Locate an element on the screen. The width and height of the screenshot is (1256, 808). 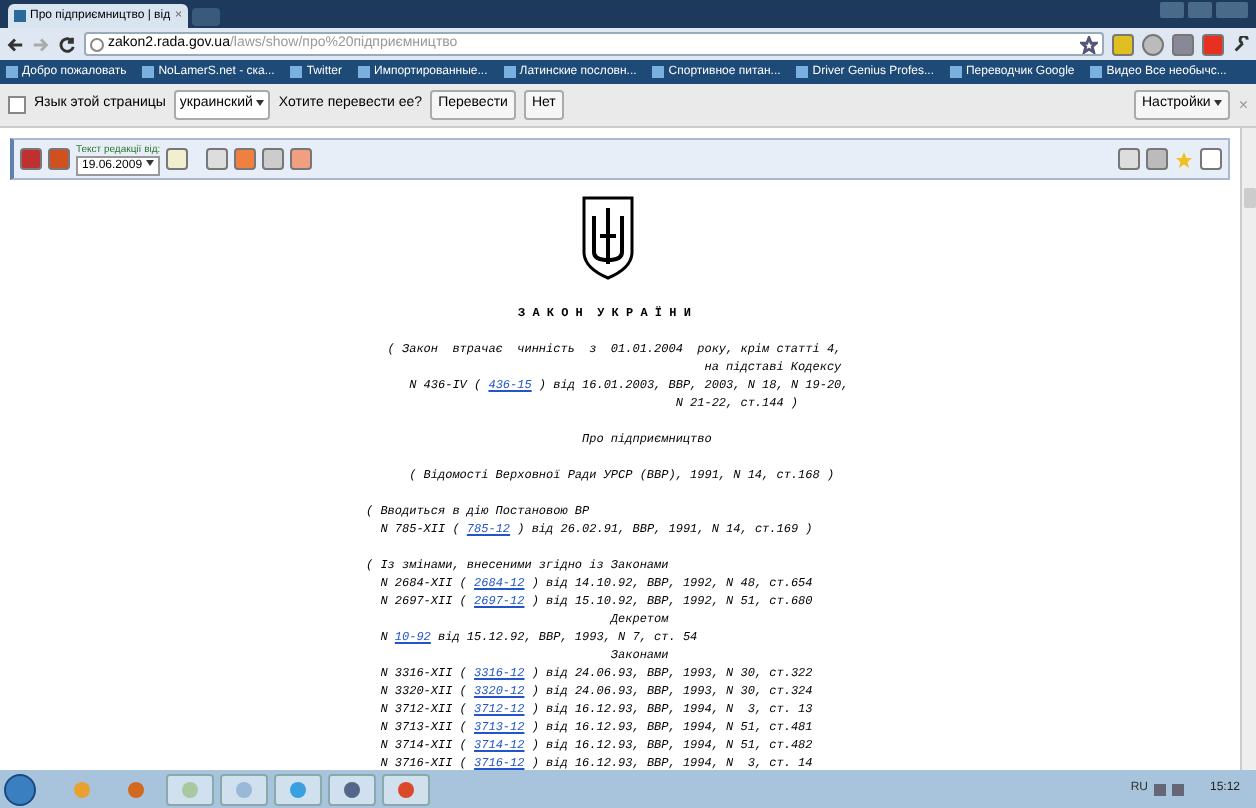
globe-icon is located at coordinates (97, 44).